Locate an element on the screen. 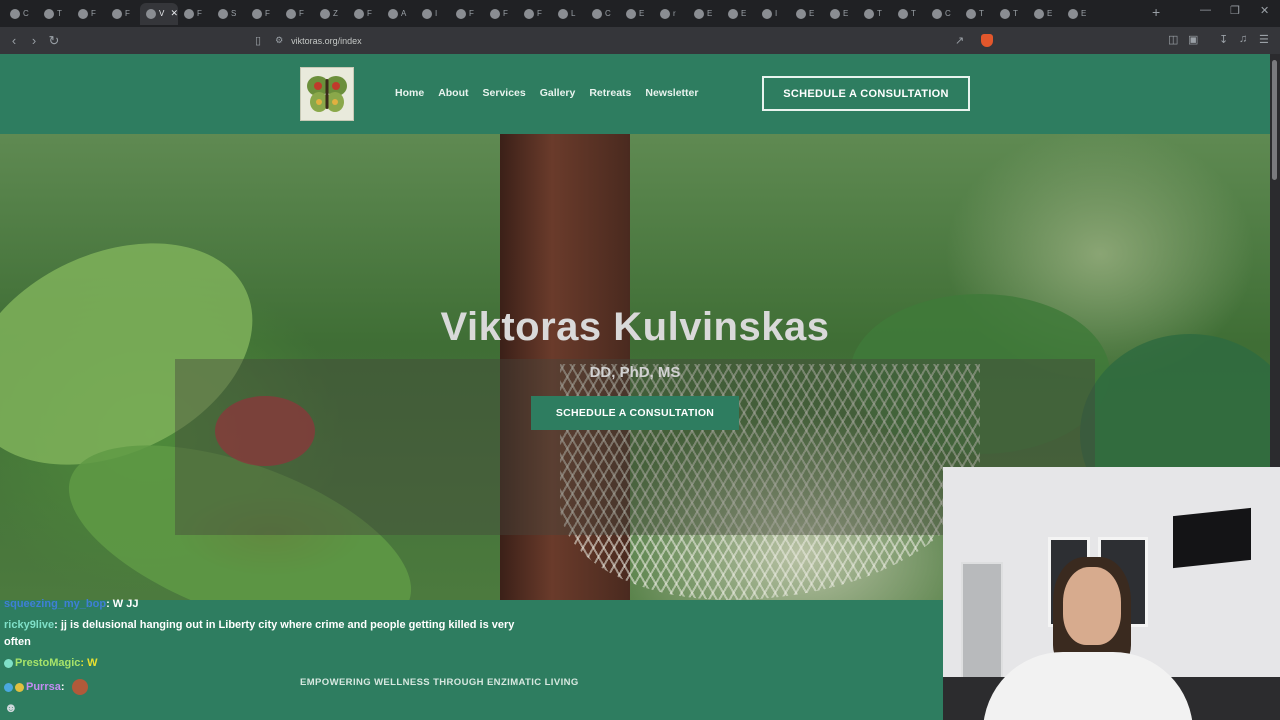  new-tab-button: + is located at coordinates (1156, 12).